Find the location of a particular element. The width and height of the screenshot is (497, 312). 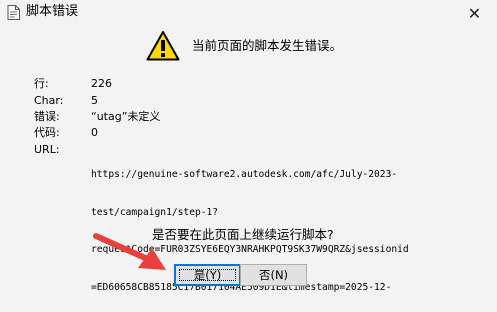

document-icon is located at coordinates (13, 12).